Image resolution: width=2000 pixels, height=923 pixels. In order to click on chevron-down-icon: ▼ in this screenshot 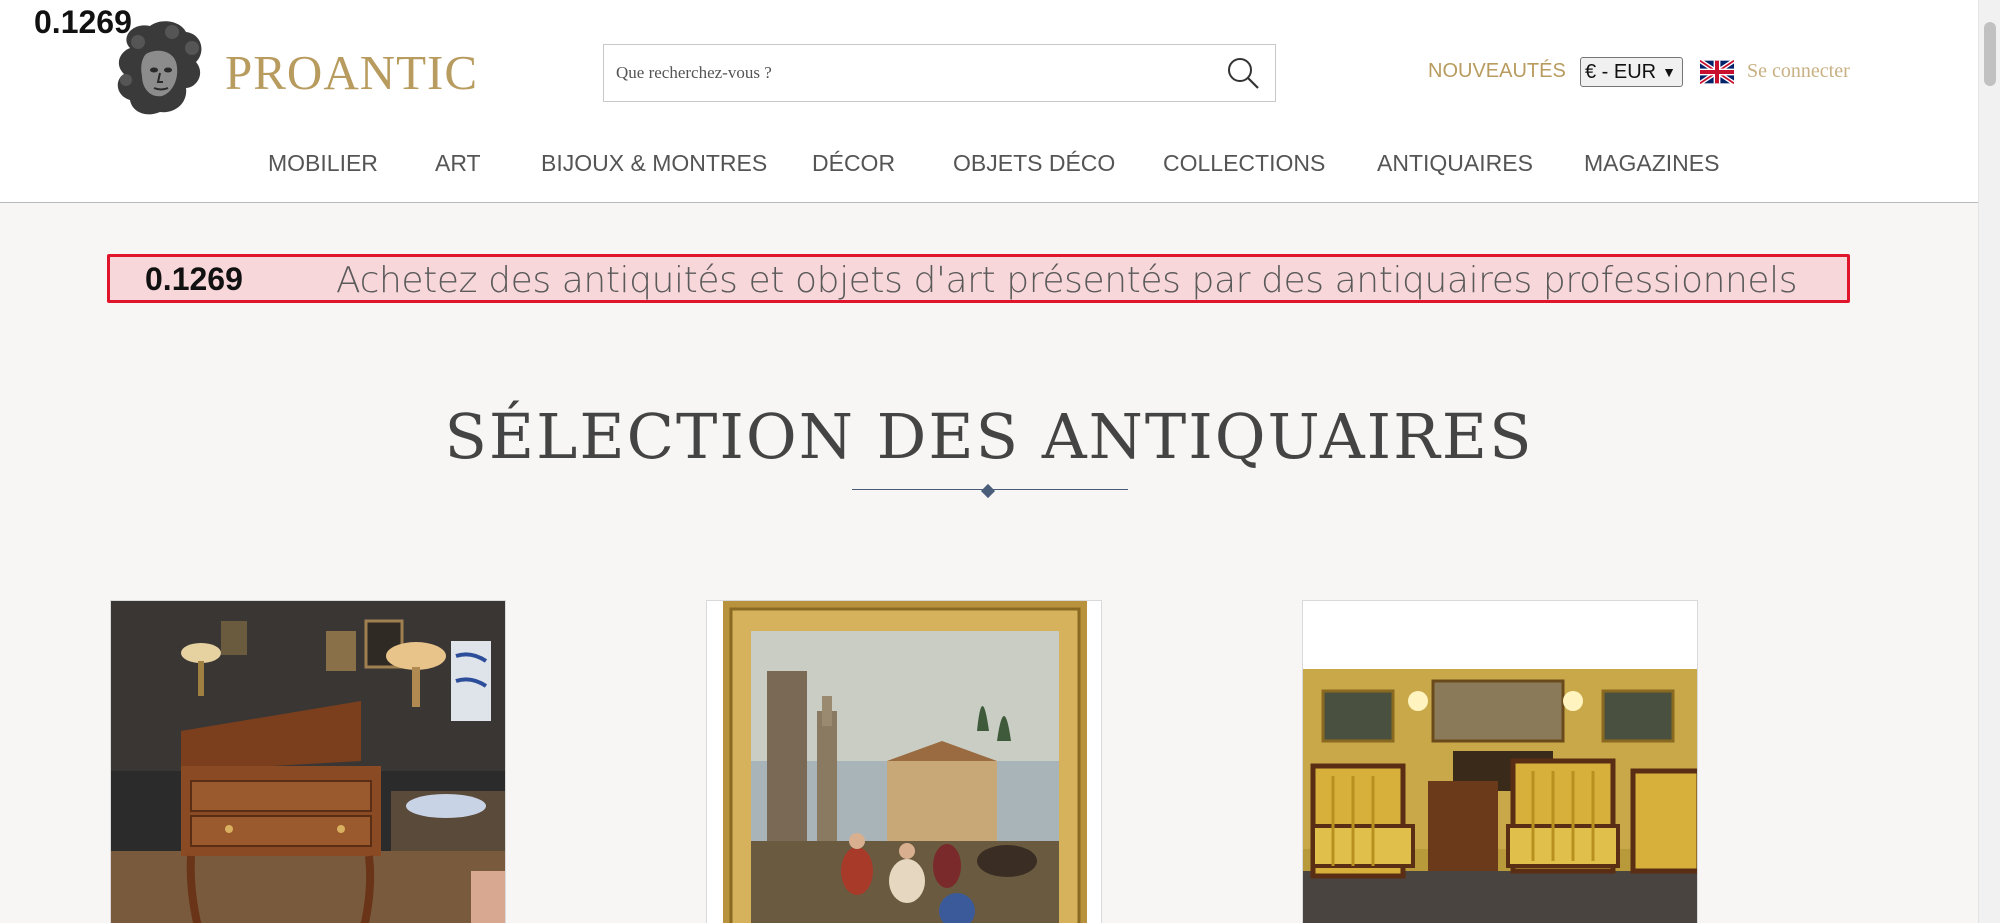, I will do `click(1669, 72)`.